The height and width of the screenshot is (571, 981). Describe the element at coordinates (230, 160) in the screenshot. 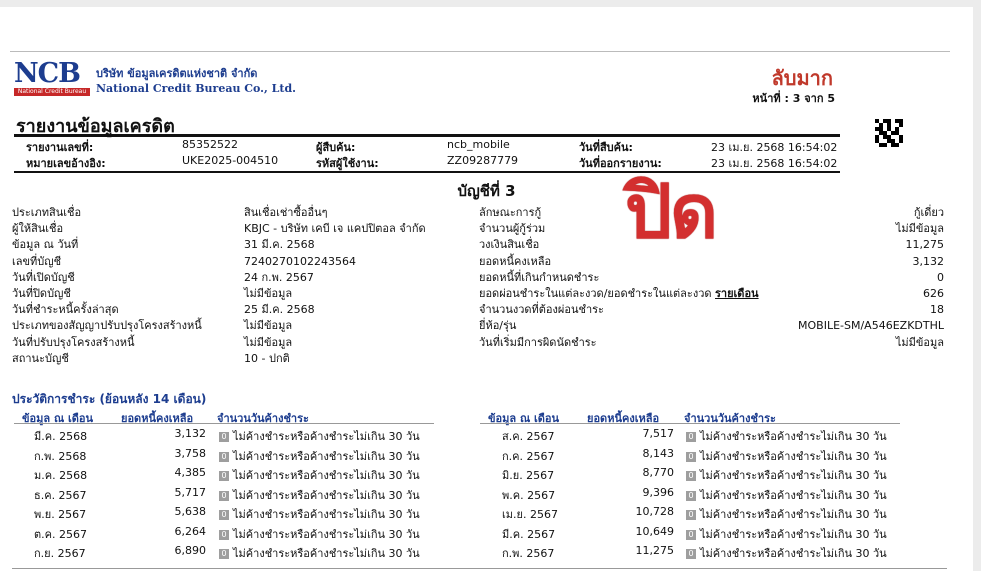

I see `ref-no-value: UKE2025-004510` at that location.